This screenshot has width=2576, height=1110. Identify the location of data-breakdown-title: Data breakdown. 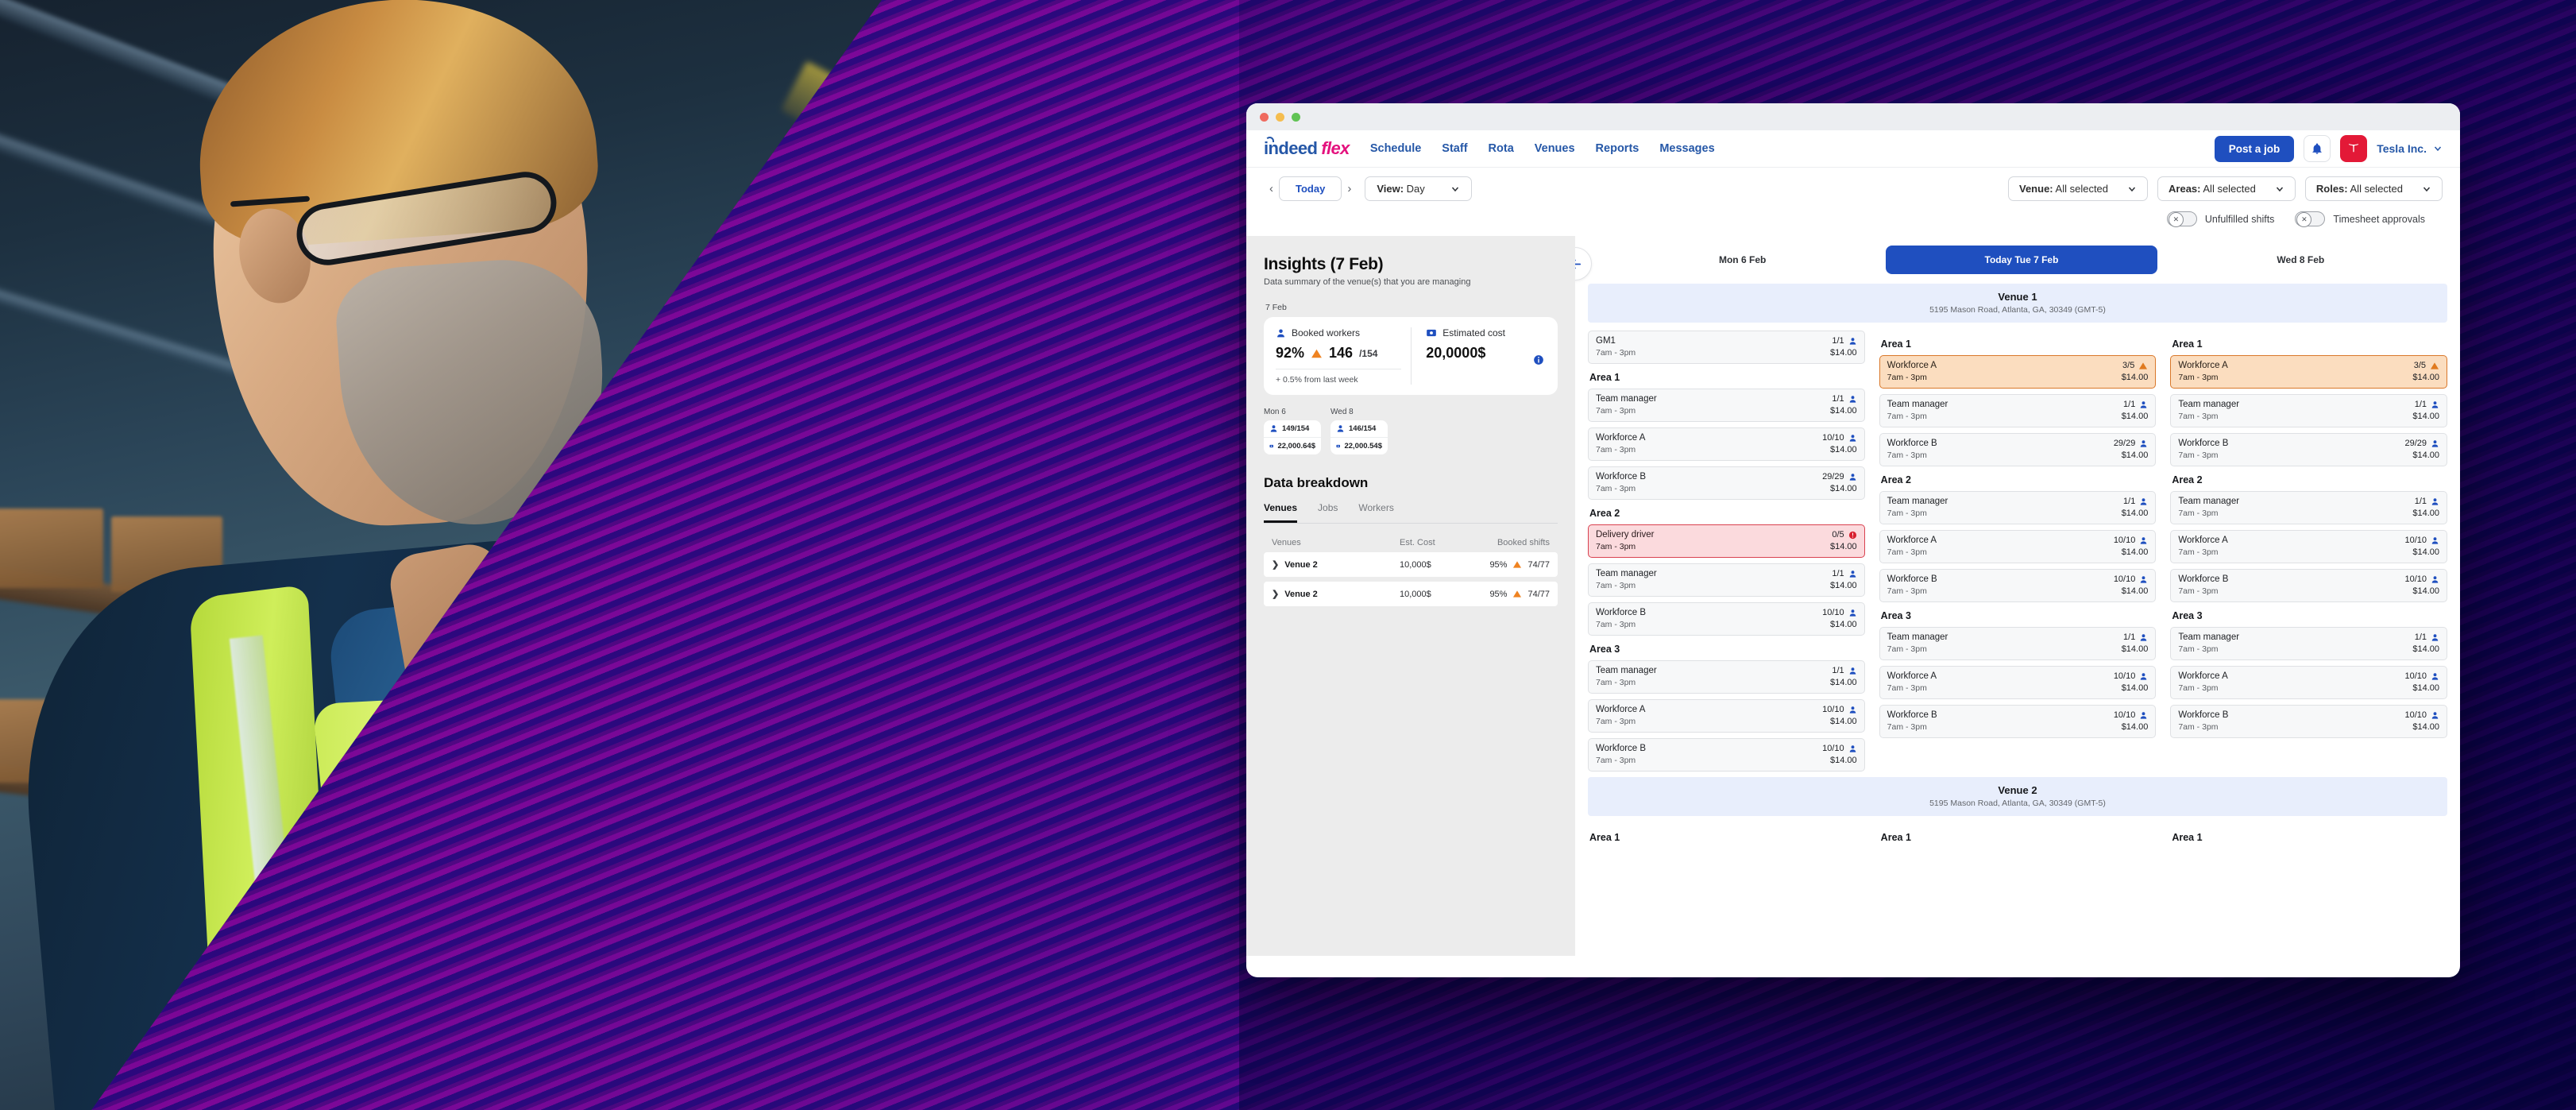
(1316, 482).